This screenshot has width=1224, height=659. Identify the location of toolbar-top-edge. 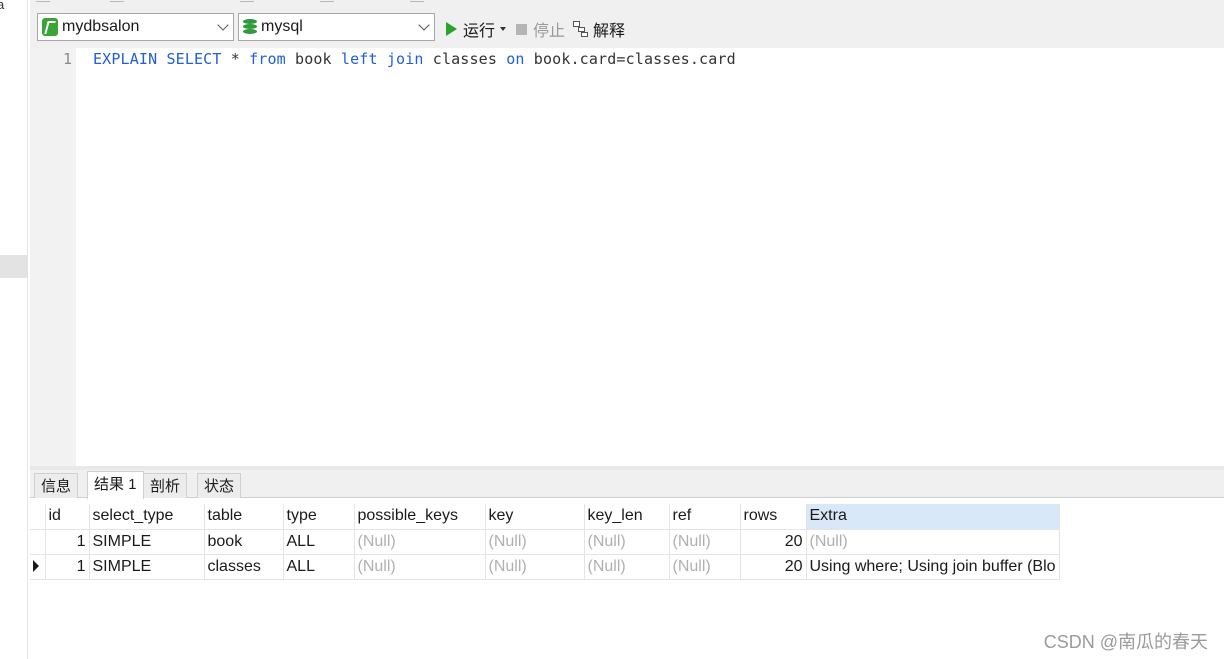
(627, 3).